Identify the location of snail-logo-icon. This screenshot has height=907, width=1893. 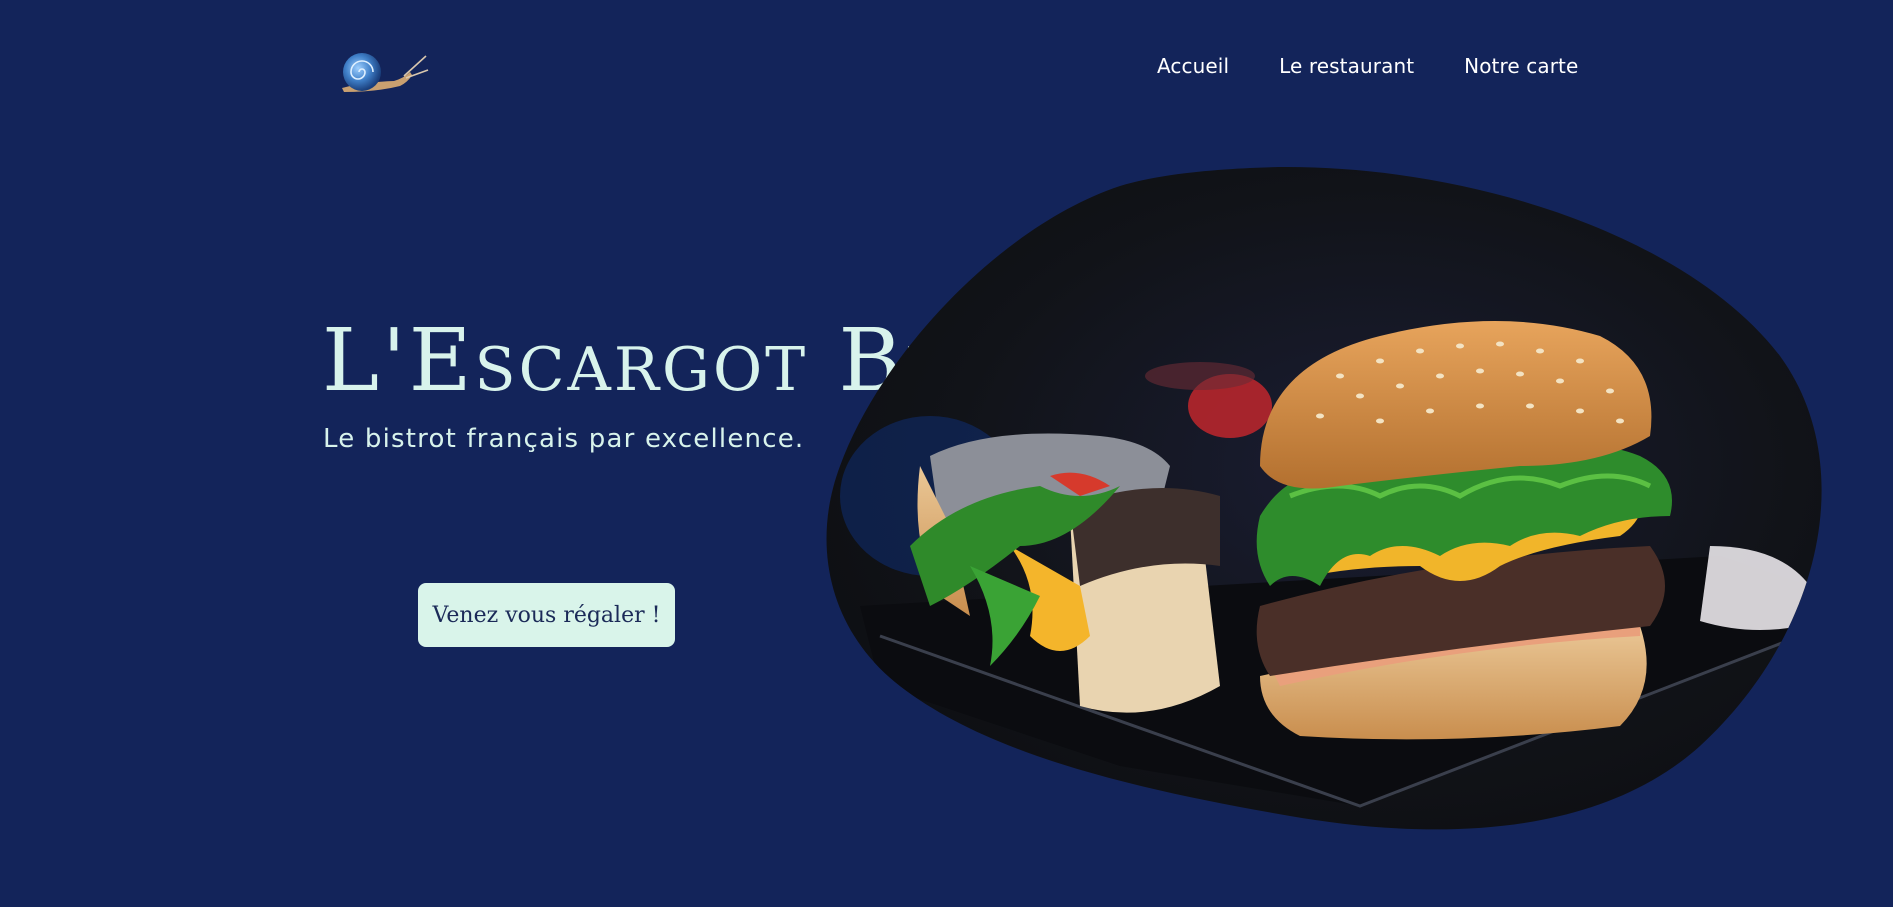
(382, 73).